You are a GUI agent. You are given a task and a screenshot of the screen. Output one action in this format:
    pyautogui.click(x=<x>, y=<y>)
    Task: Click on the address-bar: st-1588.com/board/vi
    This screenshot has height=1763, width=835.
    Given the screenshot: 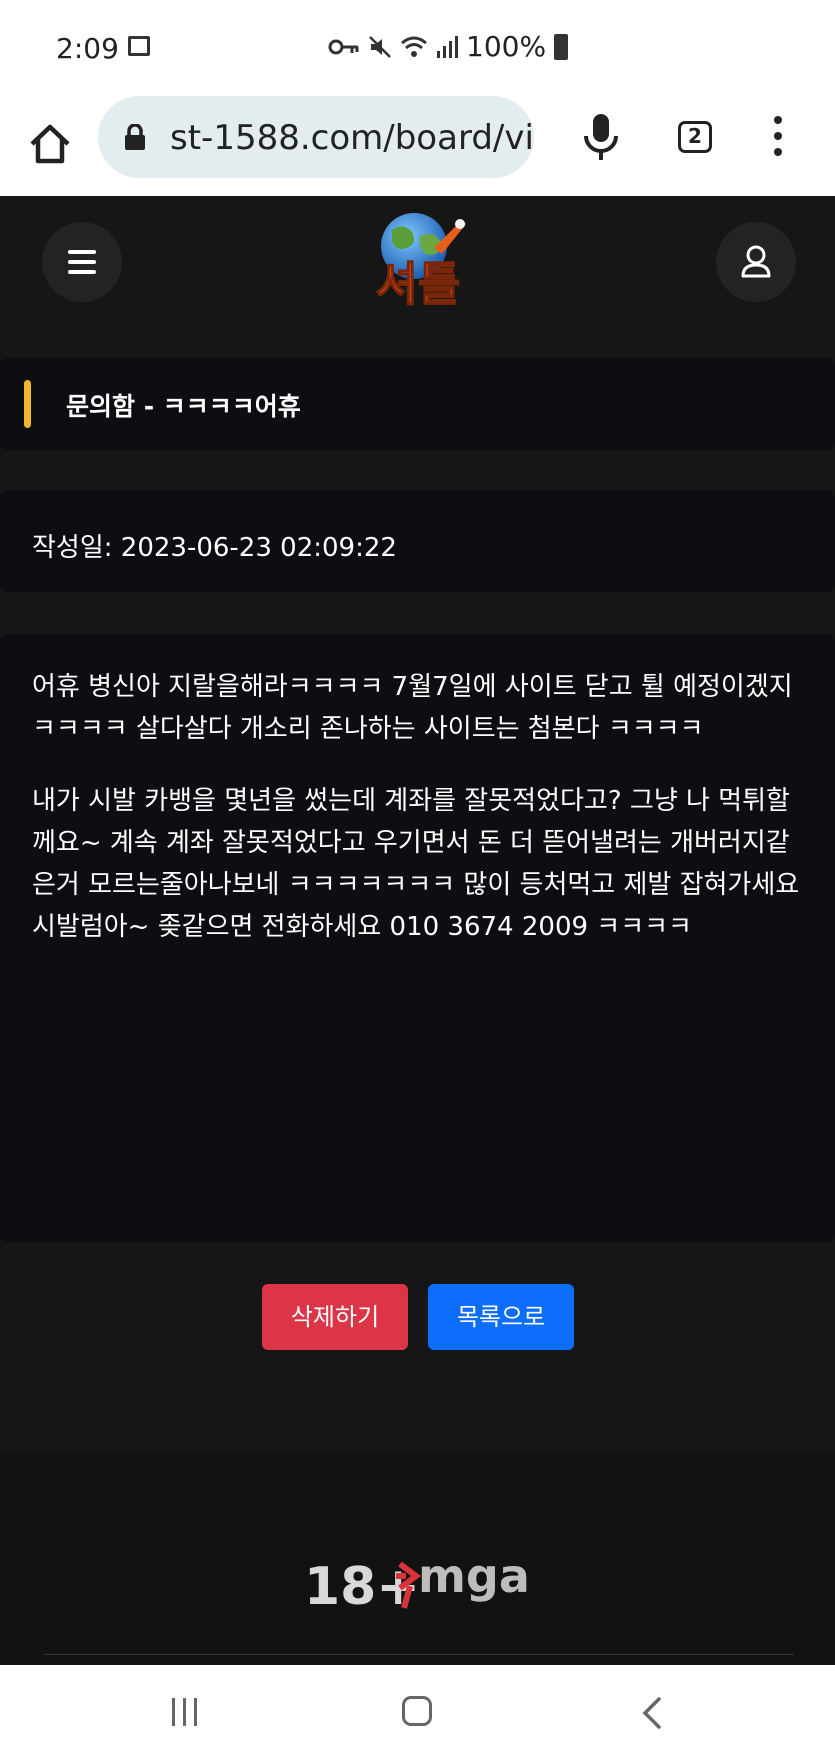 What is the action you would take?
    pyautogui.click(x=316, y=137)
    